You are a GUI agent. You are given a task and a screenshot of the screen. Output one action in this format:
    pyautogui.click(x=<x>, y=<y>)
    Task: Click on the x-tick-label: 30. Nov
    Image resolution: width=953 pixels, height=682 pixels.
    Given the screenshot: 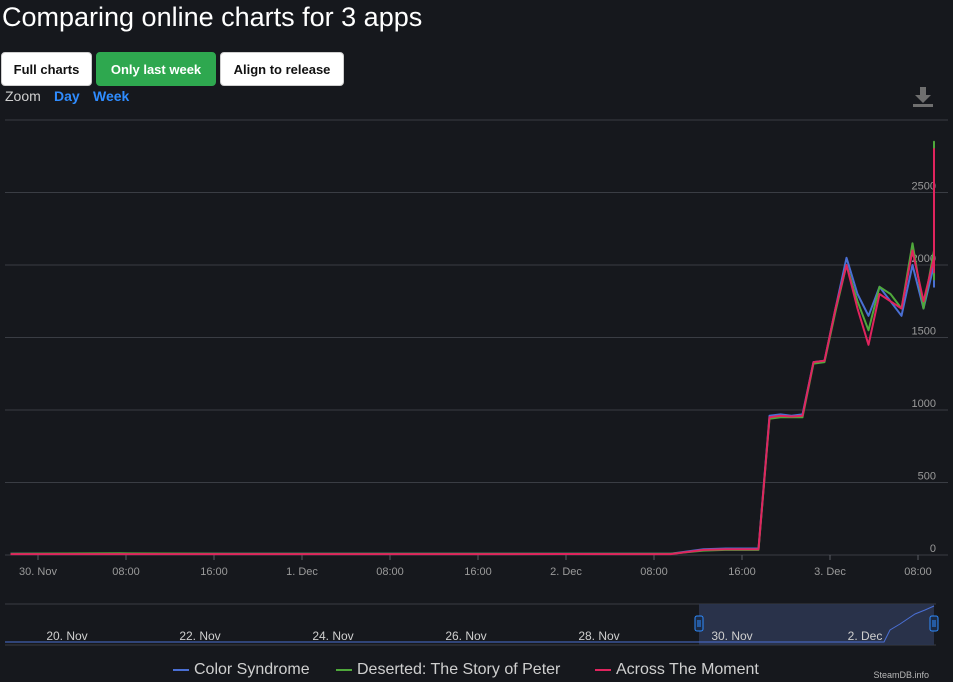 What is the action you would take?
    pyautogui.click(x=38, y=572)
    